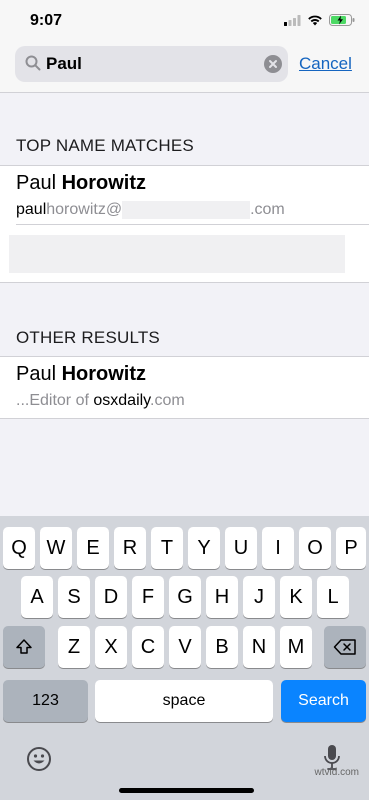 Image resolution: width=369 pixels, height=800 pixels. What do you see at coordinates (148, 647) in the screenshot?
I see `key-c: C` at bounding box center [148, 647].